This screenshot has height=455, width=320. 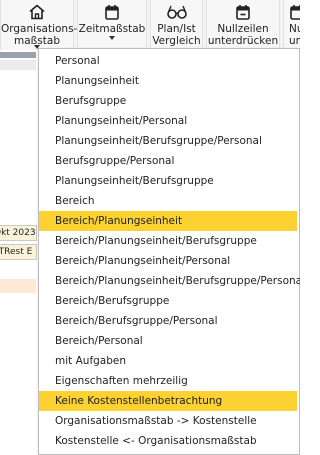 What do you see at coordinates (168, 441) in the screenshot?
I see `menu-item-kostenstelle-from-orgmassstab: Kostenstelle <- Organisationsmaßstab` at bounding box center [168, 441].